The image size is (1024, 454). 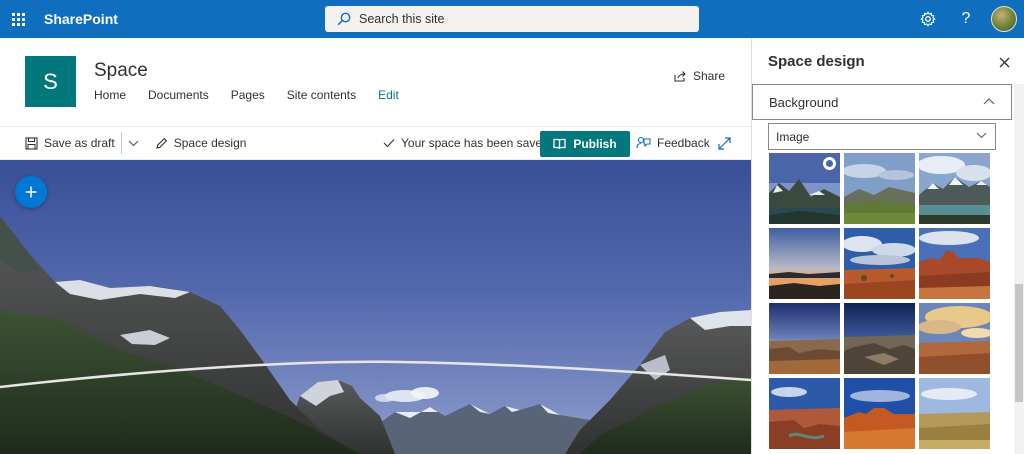 I want to click on thumbnail-sunset-lake, so click(x=804, y=263).